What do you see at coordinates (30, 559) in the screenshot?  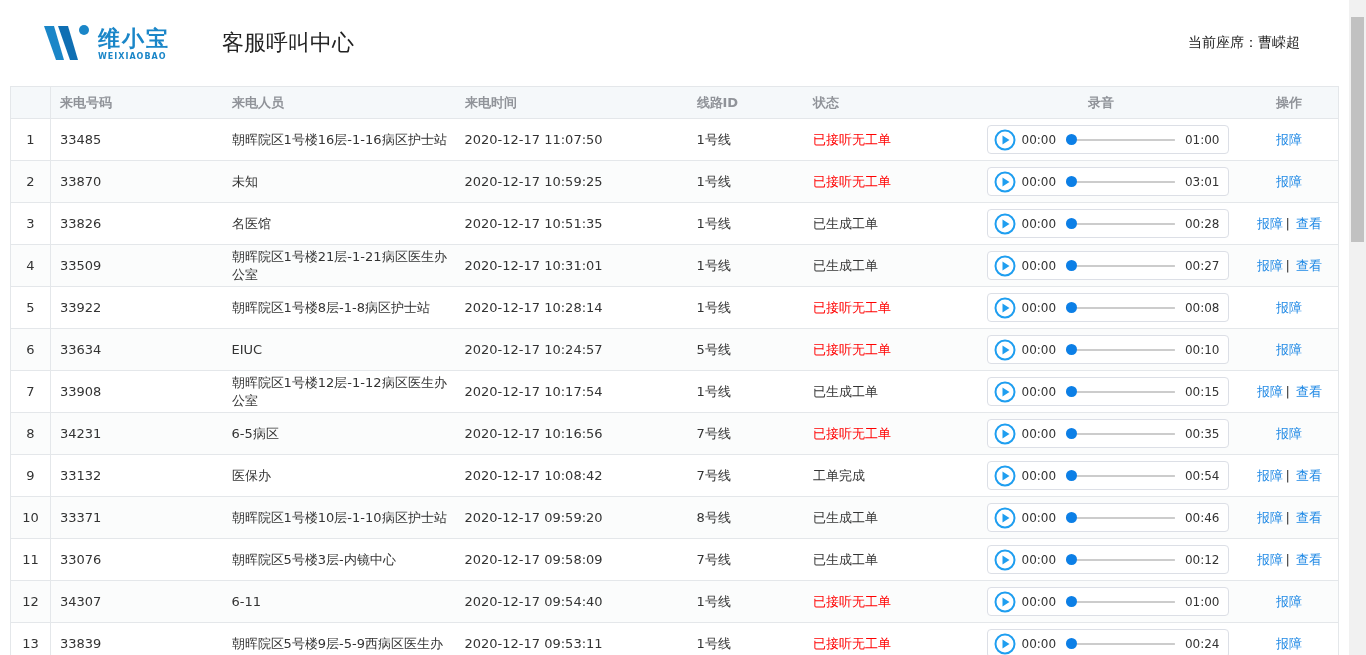 I see `row-number: 11` at bounding box center [30, 559].